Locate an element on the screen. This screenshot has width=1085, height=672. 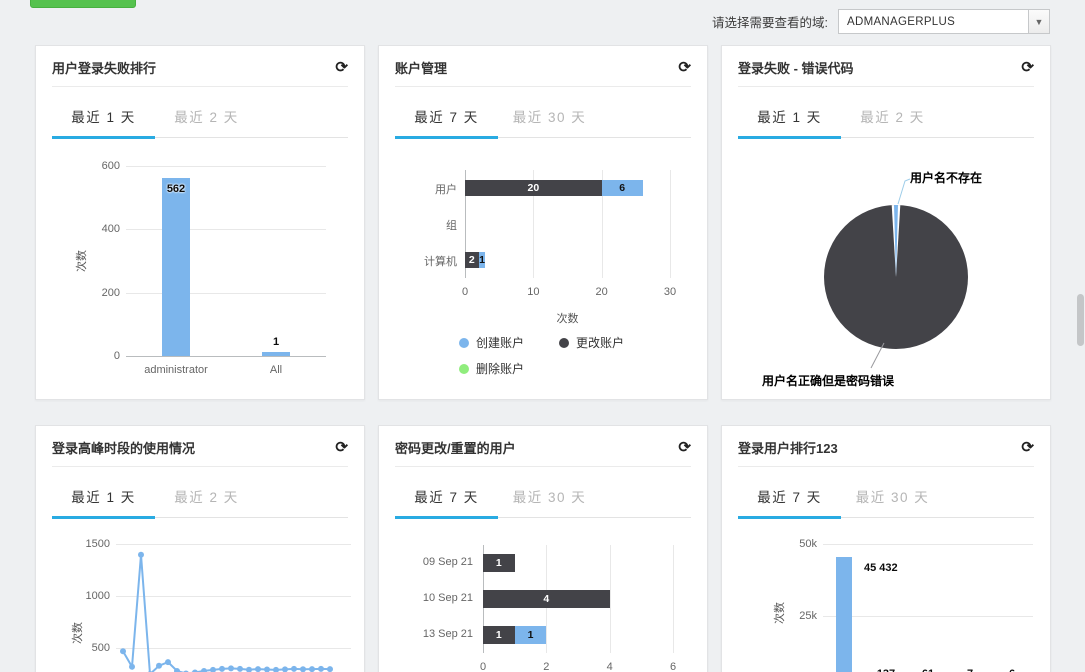
vertical-scrollbar-thumb is located at coordinates (1080, 320).